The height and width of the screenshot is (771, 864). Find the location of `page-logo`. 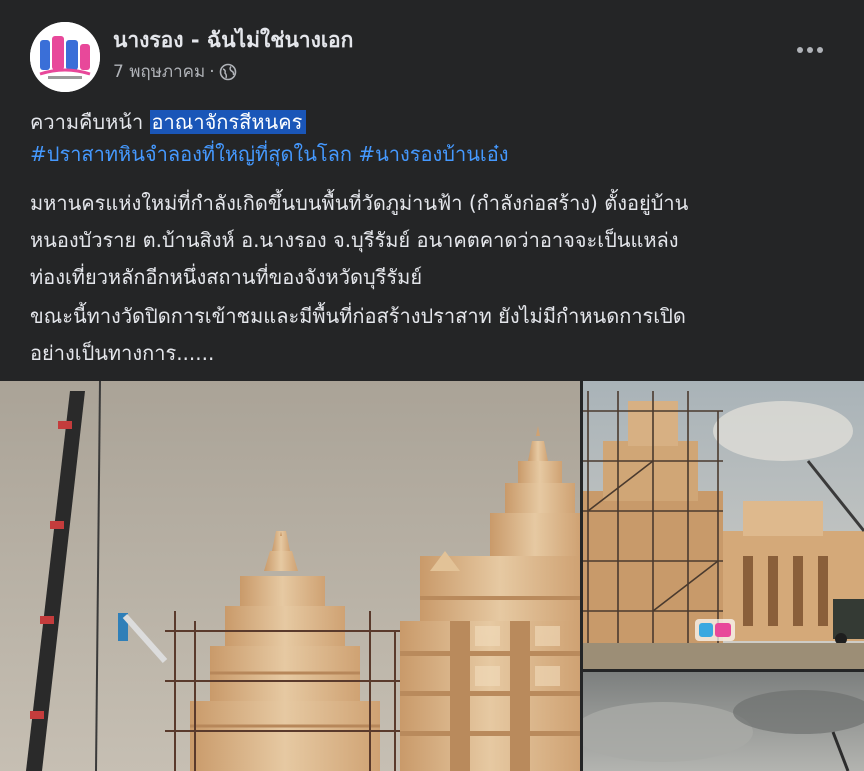

page-logo is located at coordinates (65, 57).